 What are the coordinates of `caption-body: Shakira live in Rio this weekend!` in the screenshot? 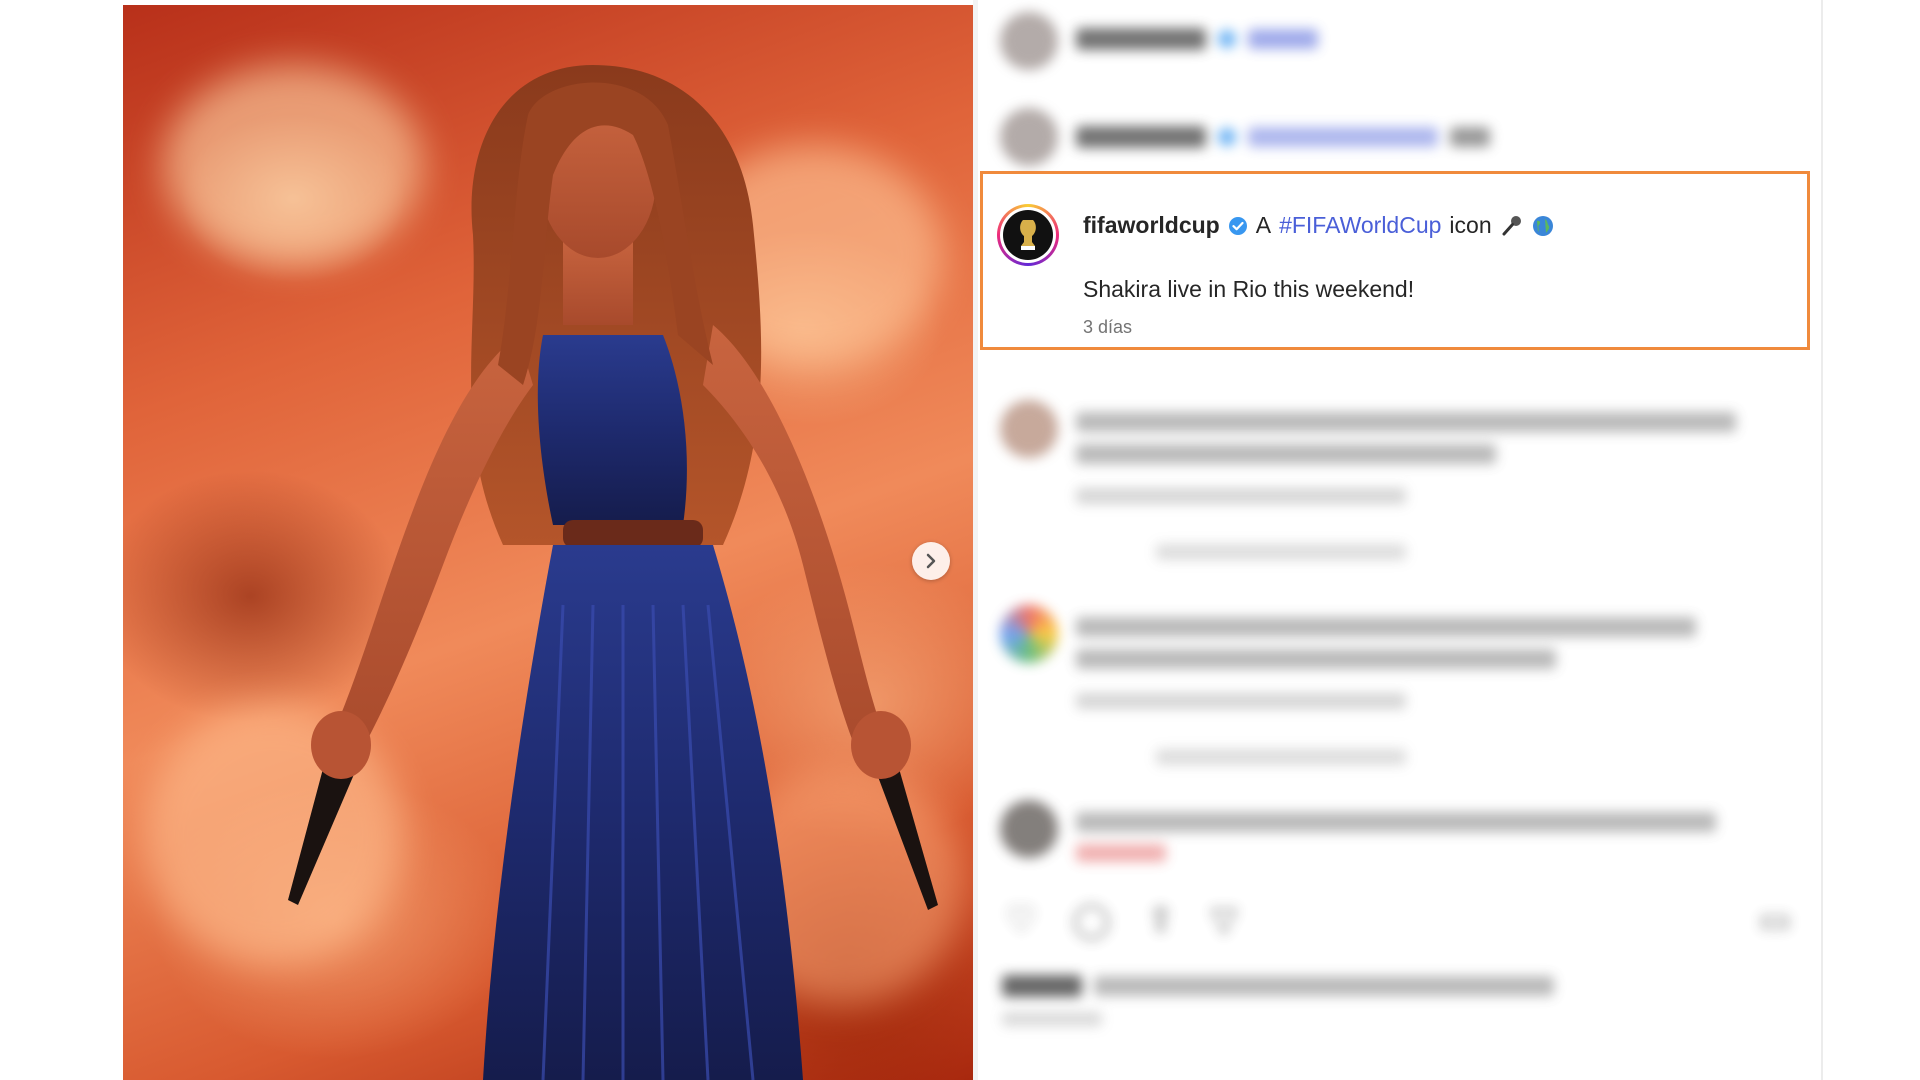 It's located at (1249, 289).